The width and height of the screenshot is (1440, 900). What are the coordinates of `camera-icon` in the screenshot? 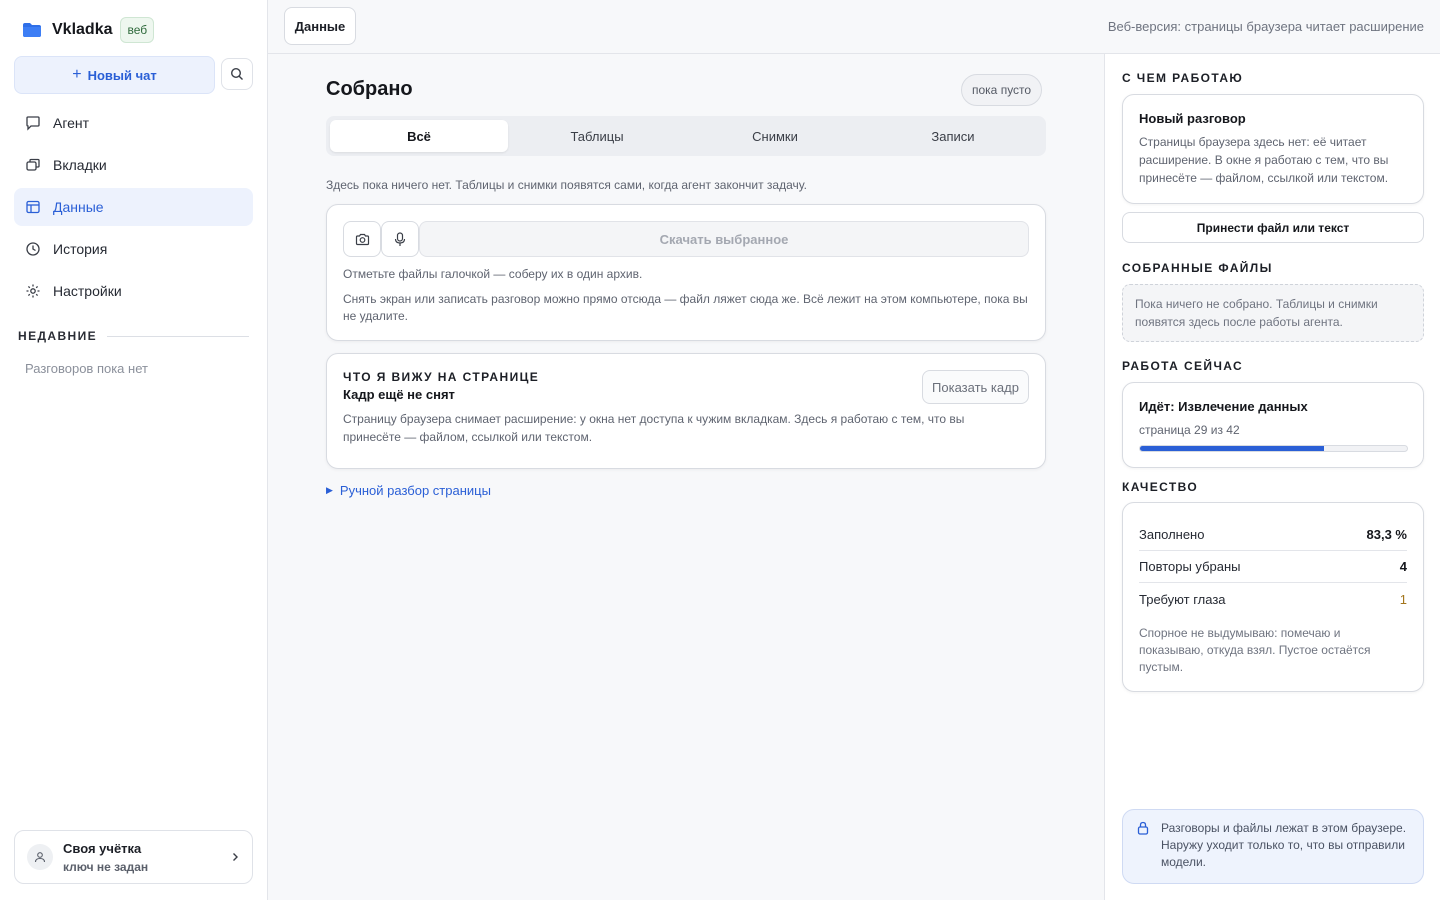 It's located at (362, 239).